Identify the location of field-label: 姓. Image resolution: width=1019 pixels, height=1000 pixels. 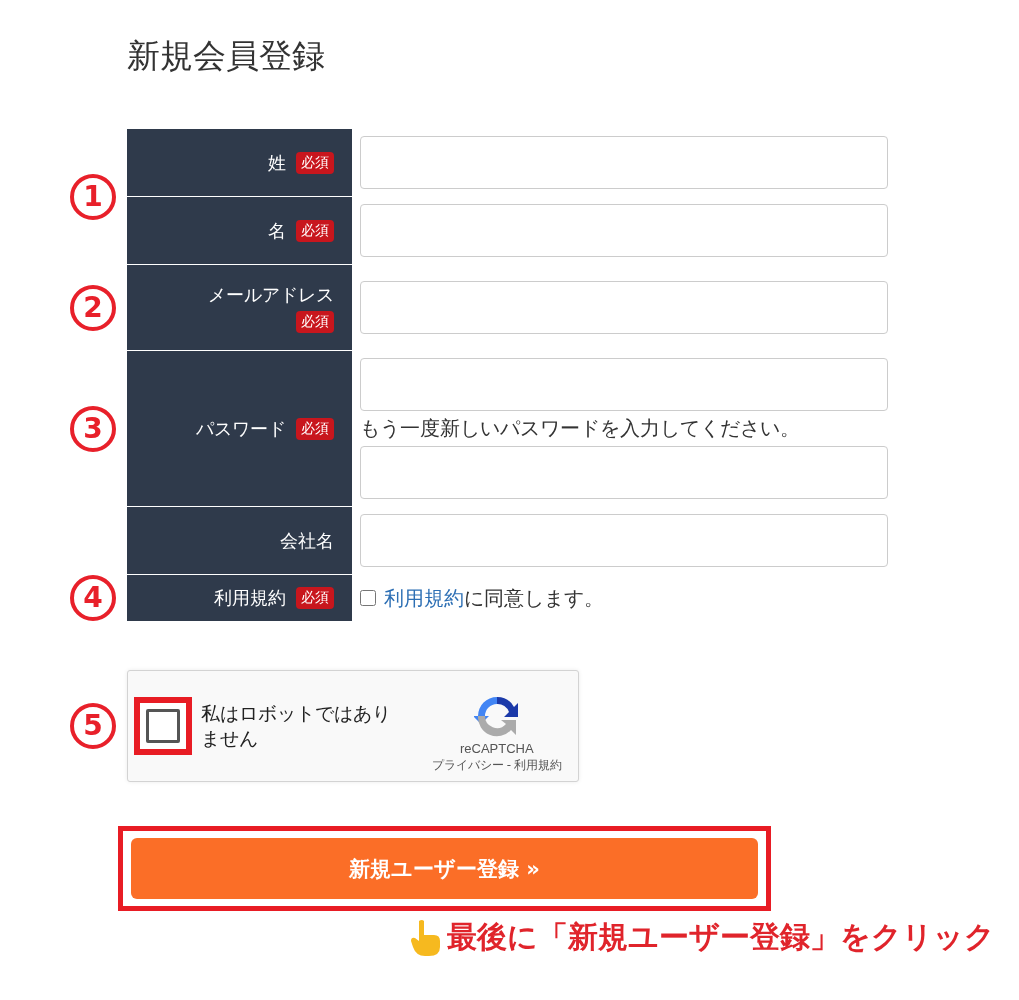
(277, 162).